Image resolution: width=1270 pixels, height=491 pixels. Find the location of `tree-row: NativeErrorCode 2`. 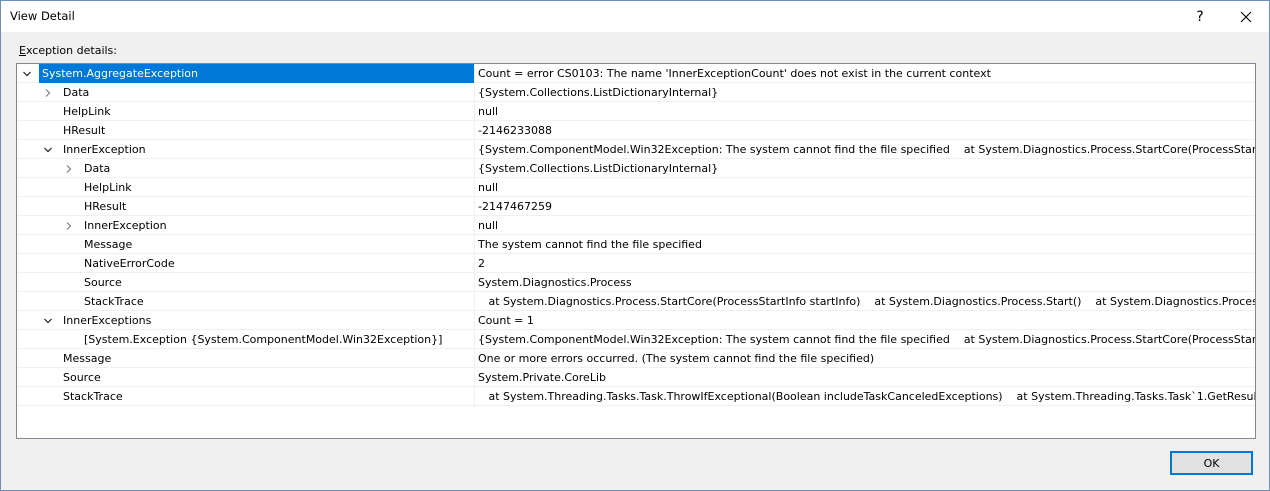

tree-row: NativeErrorCode 2 is located at coordinates (636, 263).